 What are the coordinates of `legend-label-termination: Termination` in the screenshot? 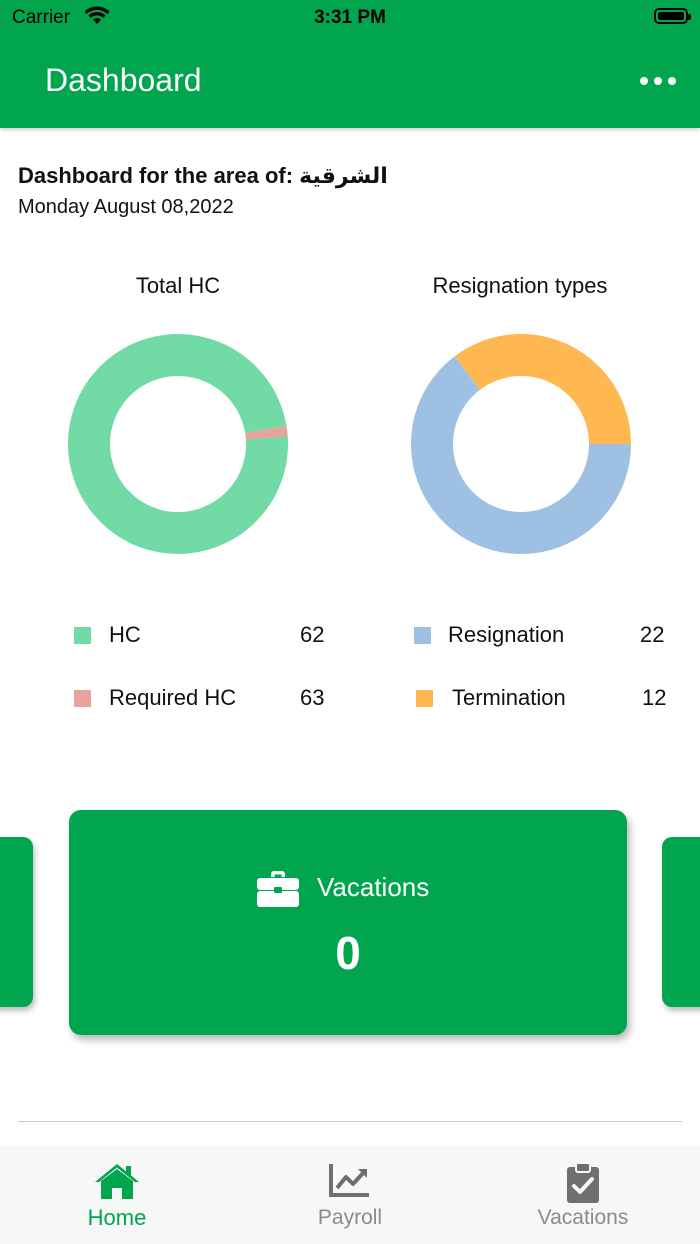 It's located at (509, 697).